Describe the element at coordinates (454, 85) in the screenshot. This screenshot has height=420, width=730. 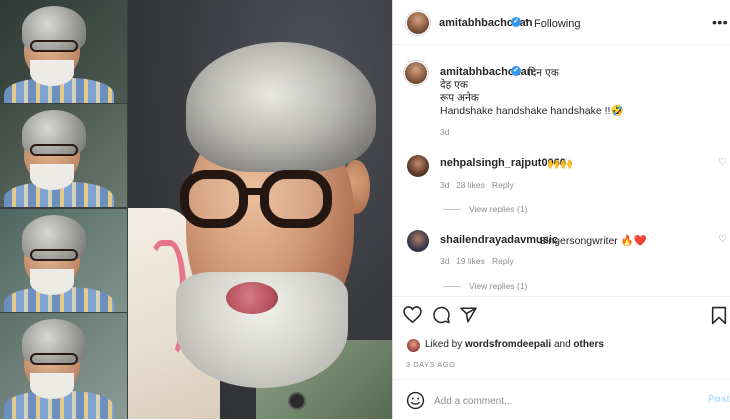
I see `caption-text: देह एक` at that location.